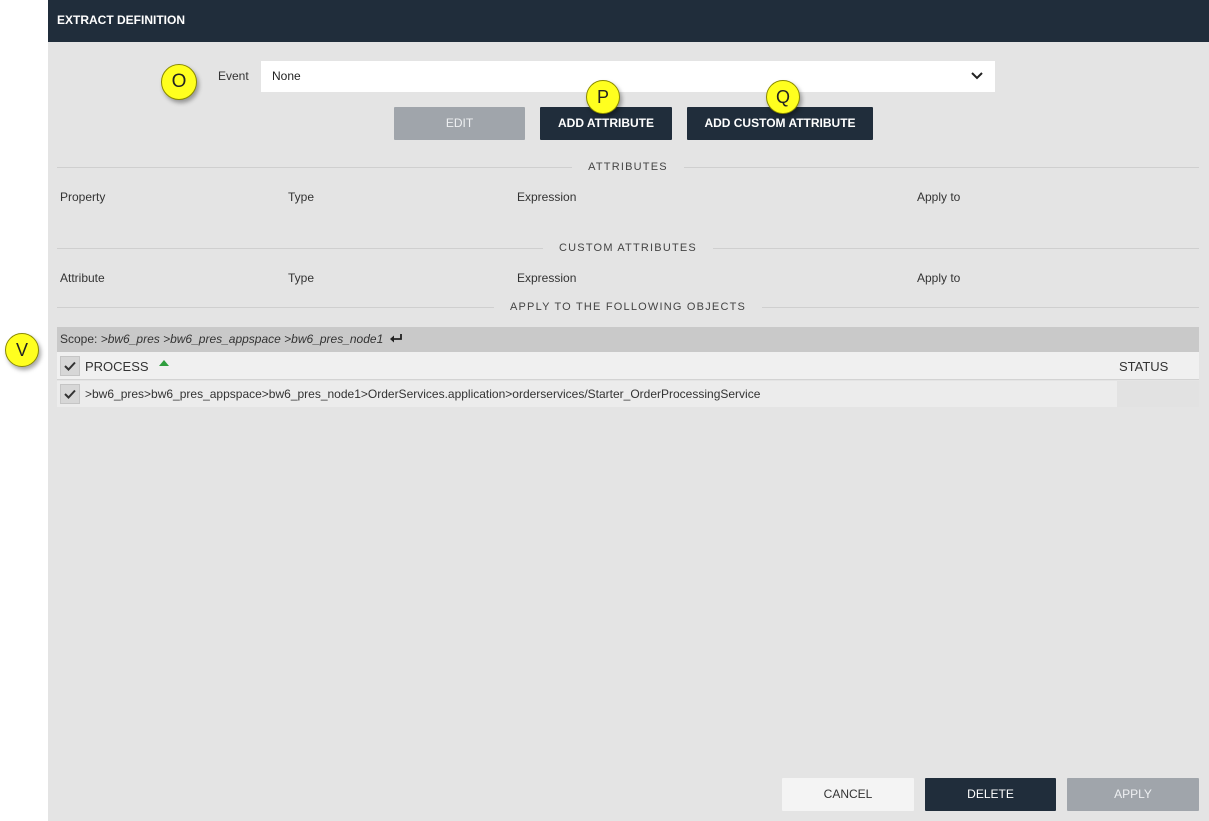  I want to click on event-label: Event, so click(233, 76).